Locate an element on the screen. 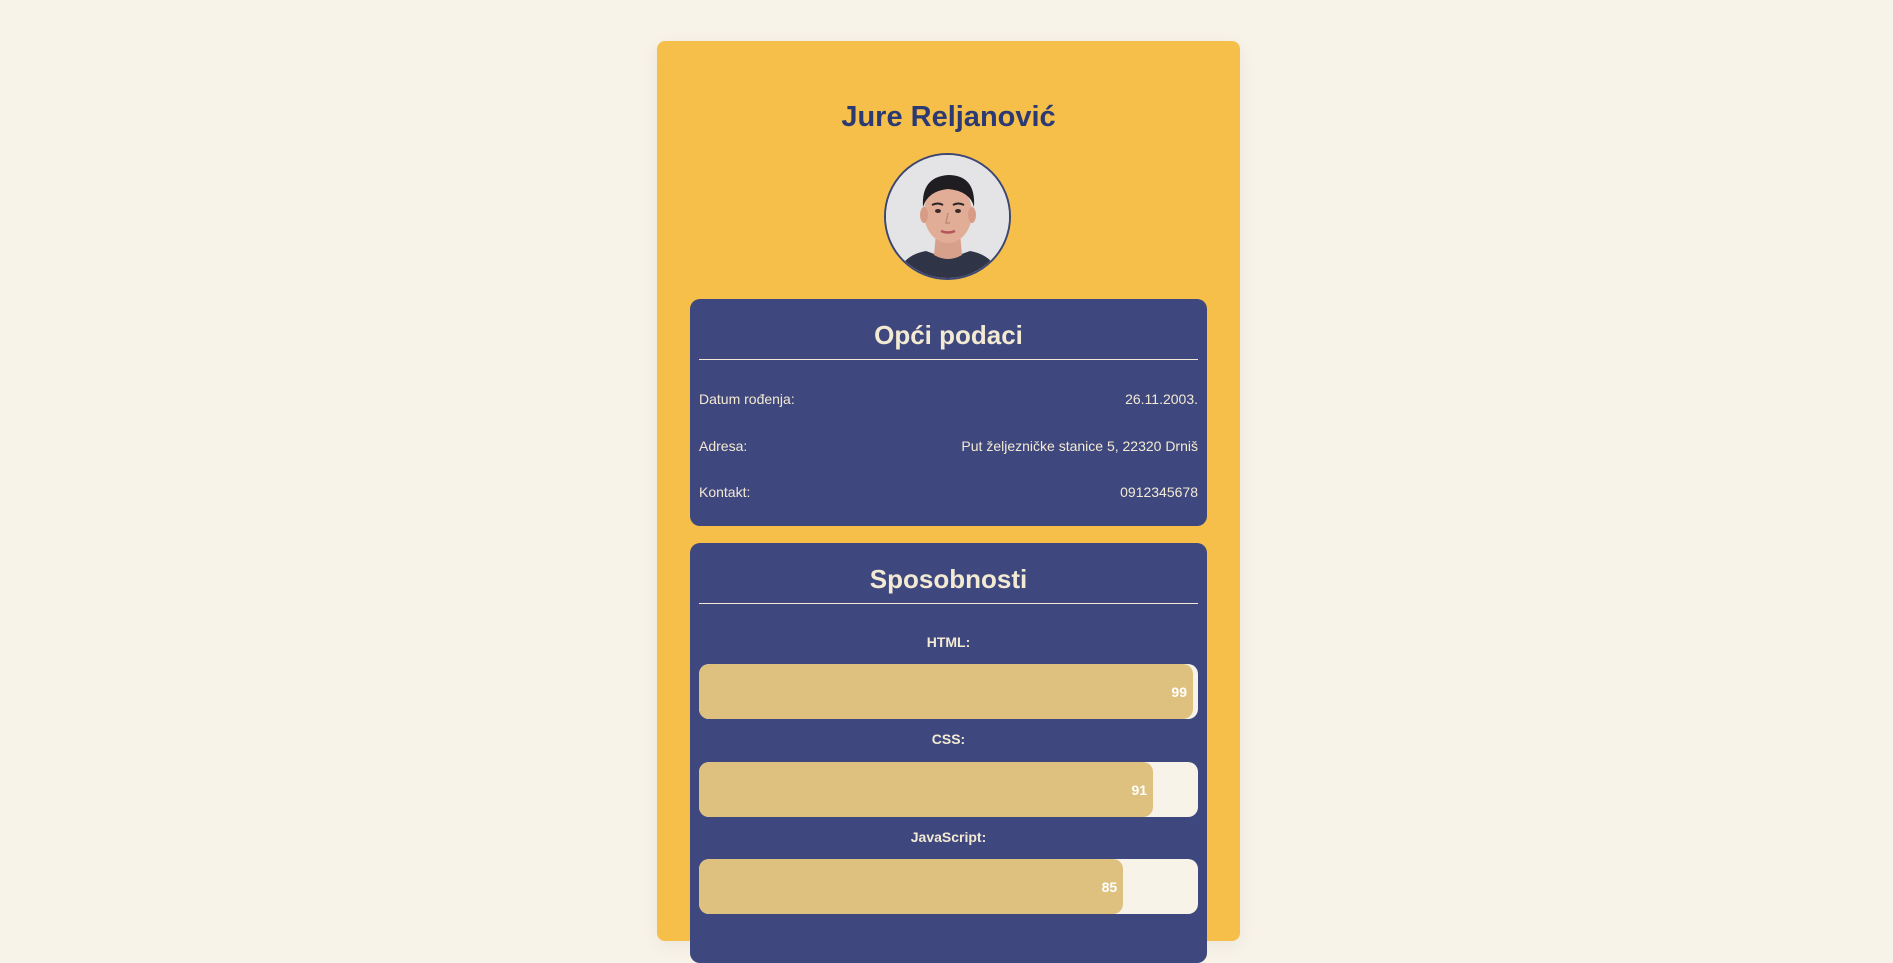  avatar-photo-icon is located at coordinates (947, 216).